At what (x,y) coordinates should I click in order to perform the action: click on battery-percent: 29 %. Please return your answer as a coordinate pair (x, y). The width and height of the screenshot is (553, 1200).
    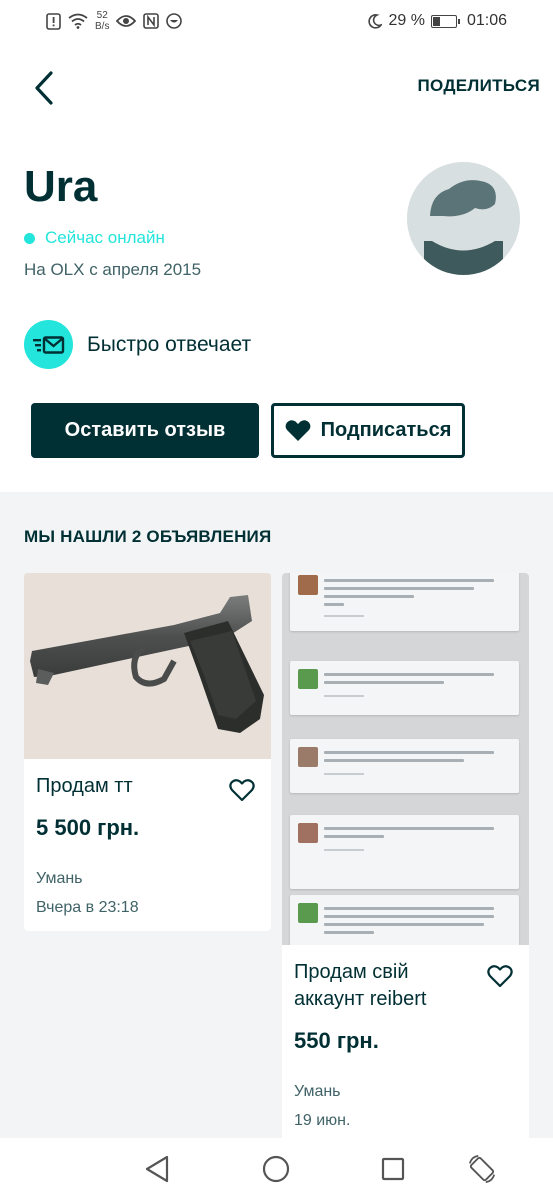
    Looking at the image, I should click on (406, 20).